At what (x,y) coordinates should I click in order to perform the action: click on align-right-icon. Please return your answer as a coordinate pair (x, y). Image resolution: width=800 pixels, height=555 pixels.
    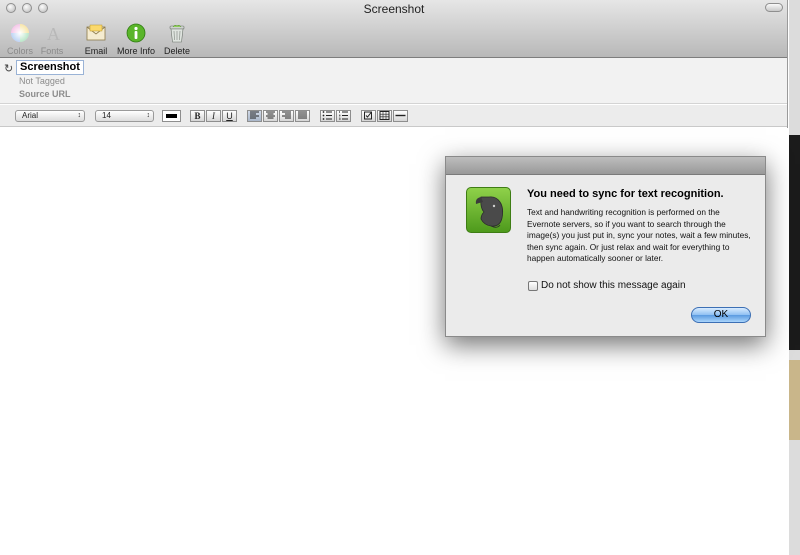
    Looking at the image, I should click on (286, 115).